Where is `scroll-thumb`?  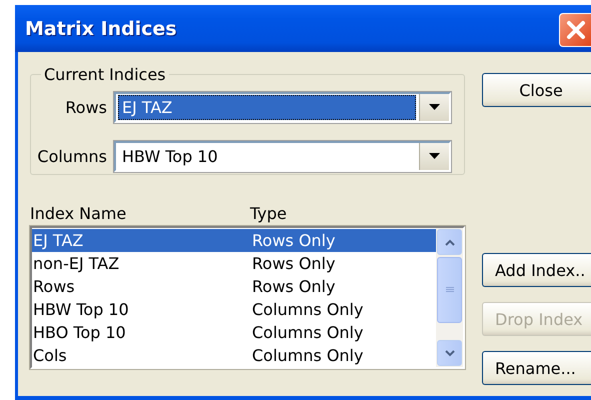
scroll-thumb is located at coordinates (449, 290).